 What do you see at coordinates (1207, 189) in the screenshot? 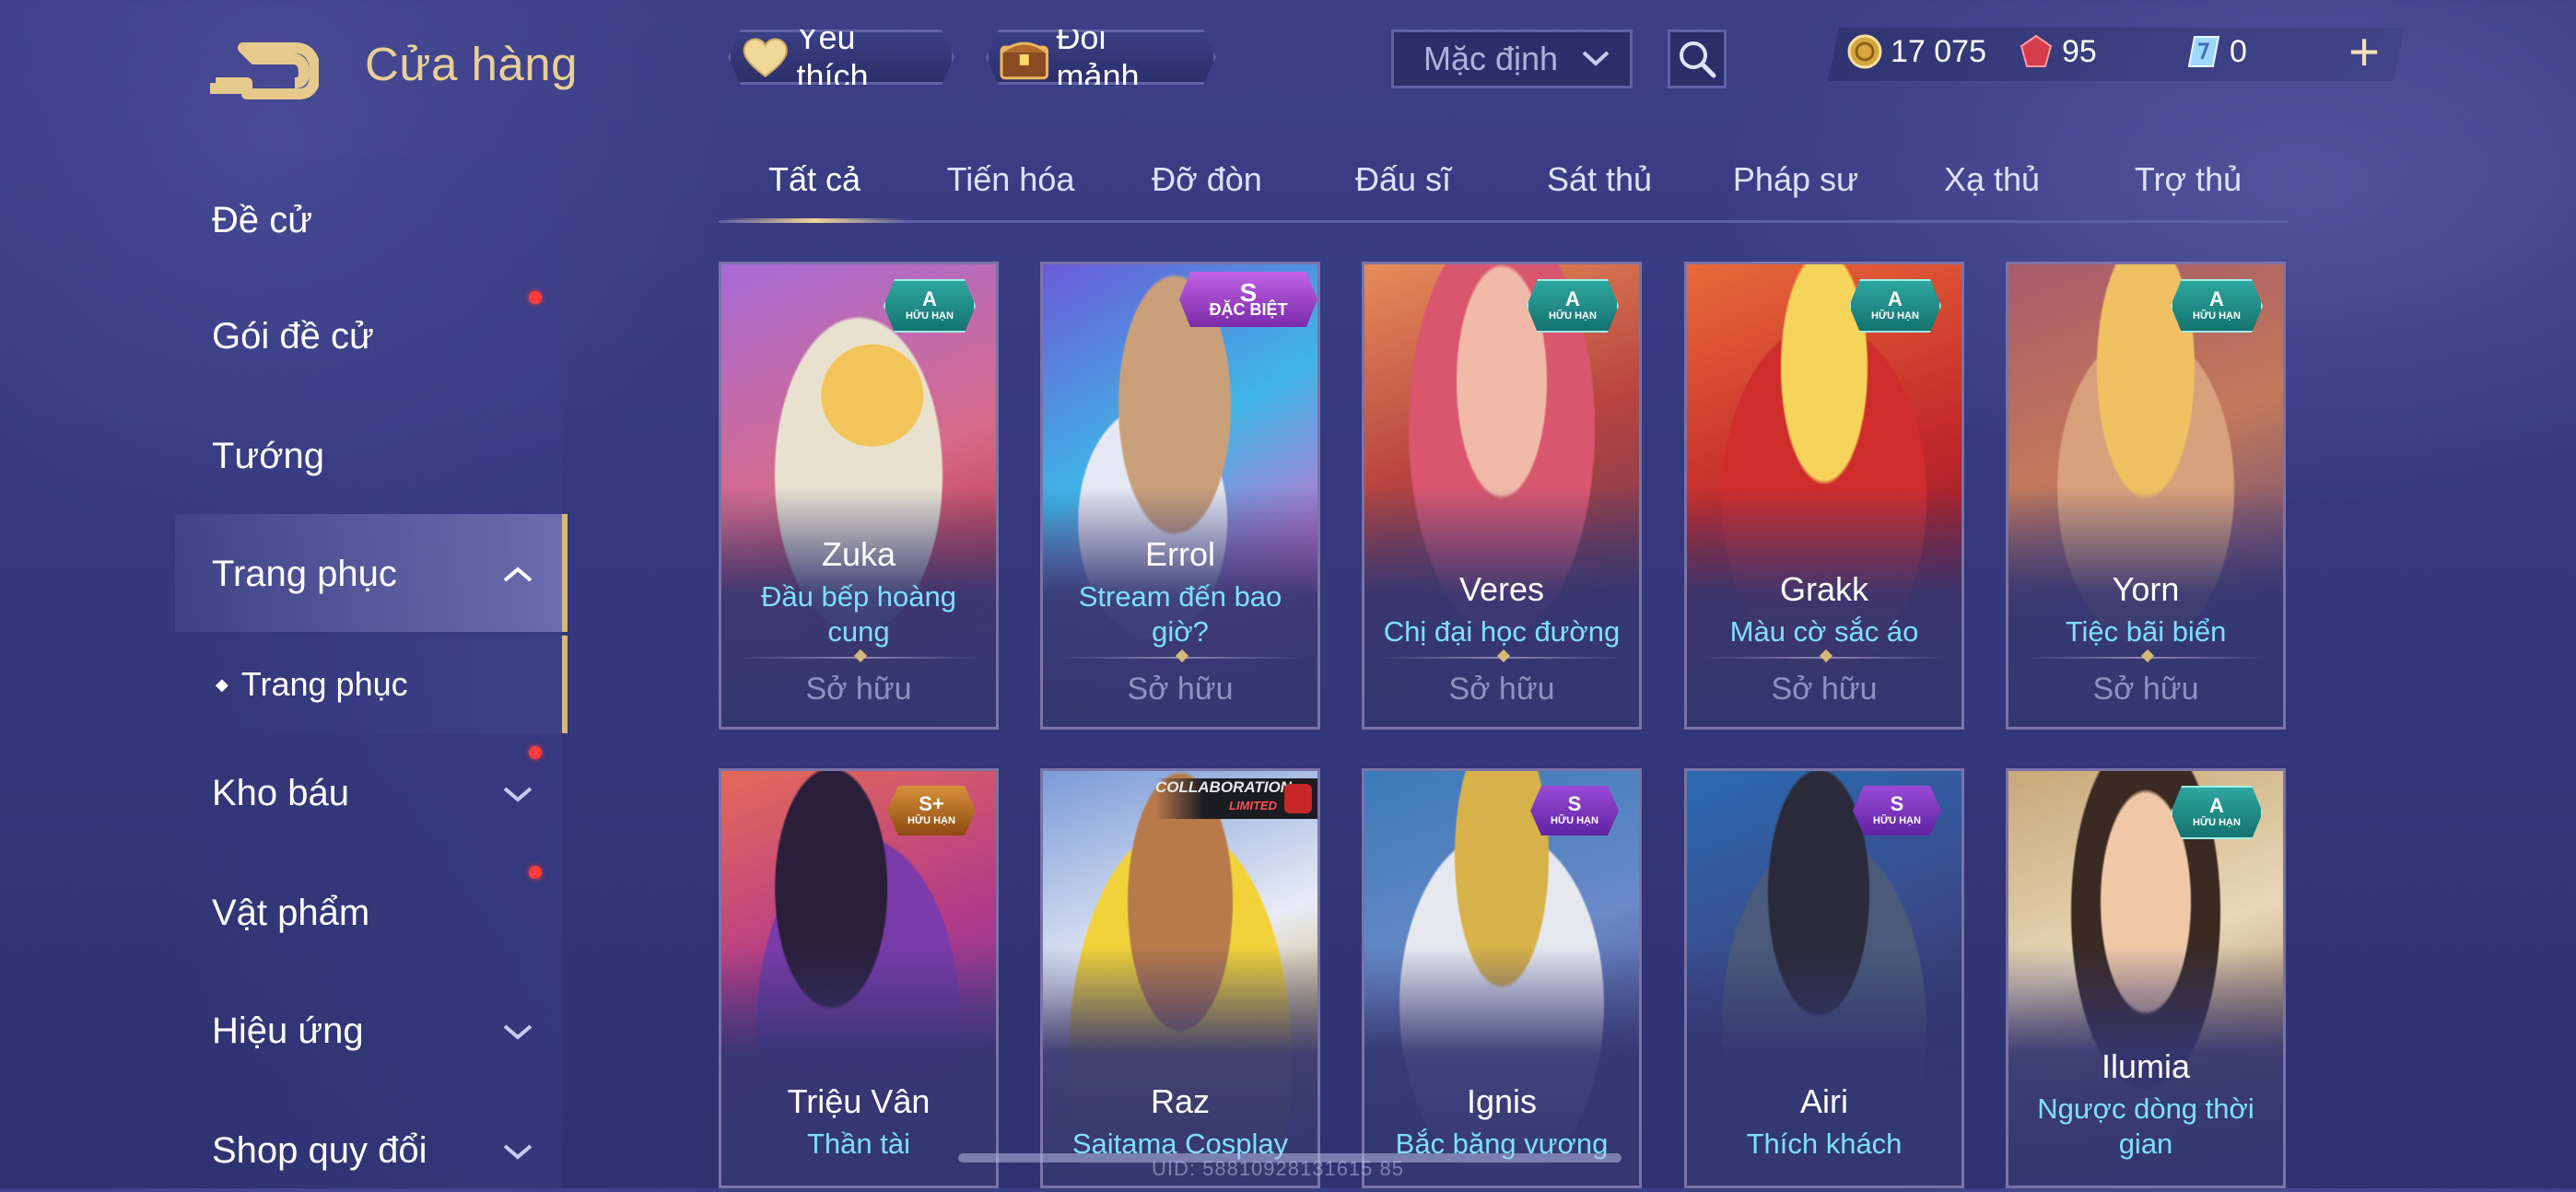
I see `tab-tank: Đỡ đòn` at bounding box center [1207, 189].